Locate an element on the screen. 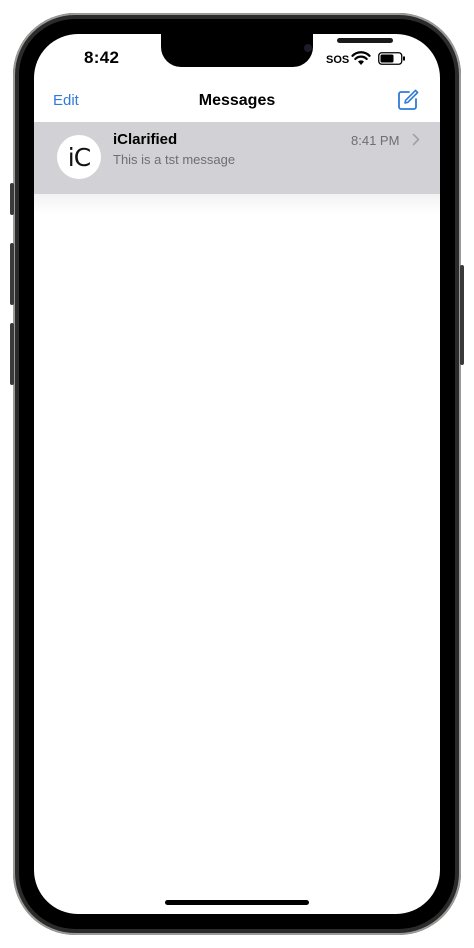 This screenshot has width=474, height=948. sos-indicator: SOS is located at coordinates (338, 60).